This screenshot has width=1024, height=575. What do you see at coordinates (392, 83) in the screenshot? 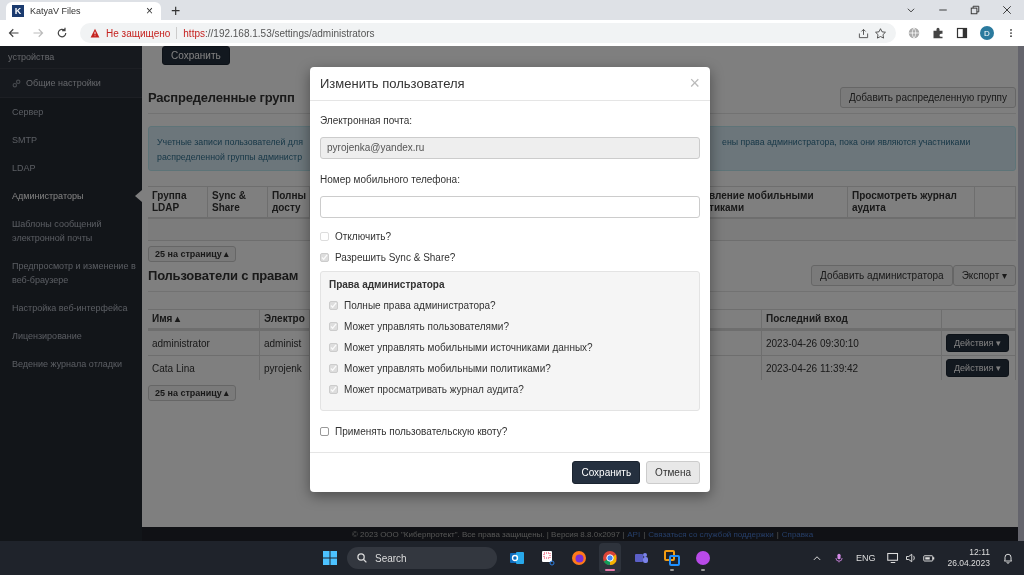
I see `dialog-title: Изменить пользователя` at bounding box center [392, 83].